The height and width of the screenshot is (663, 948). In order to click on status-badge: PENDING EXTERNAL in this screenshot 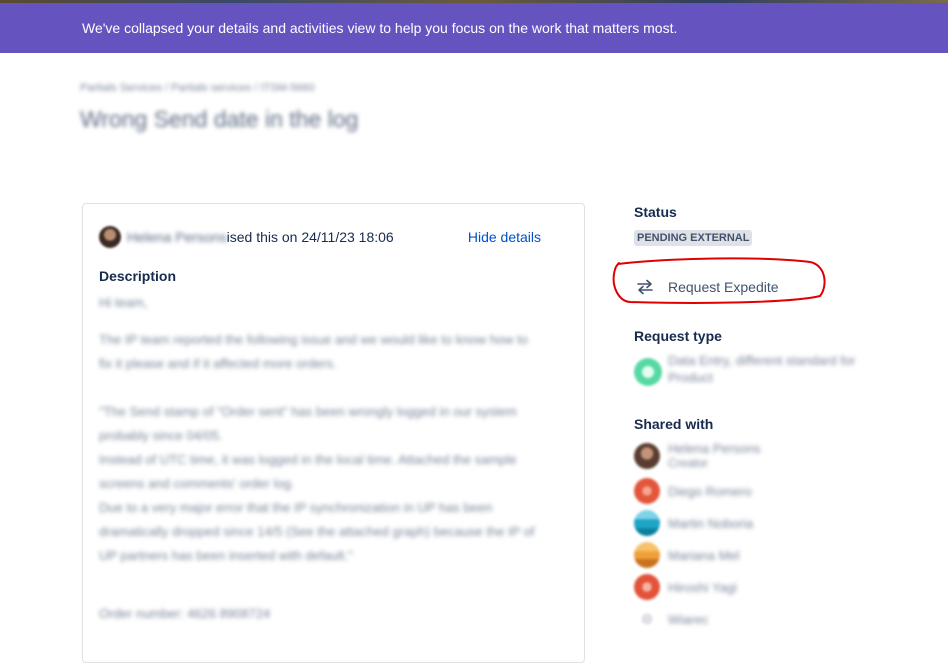, I will do `click(693, 238)`.